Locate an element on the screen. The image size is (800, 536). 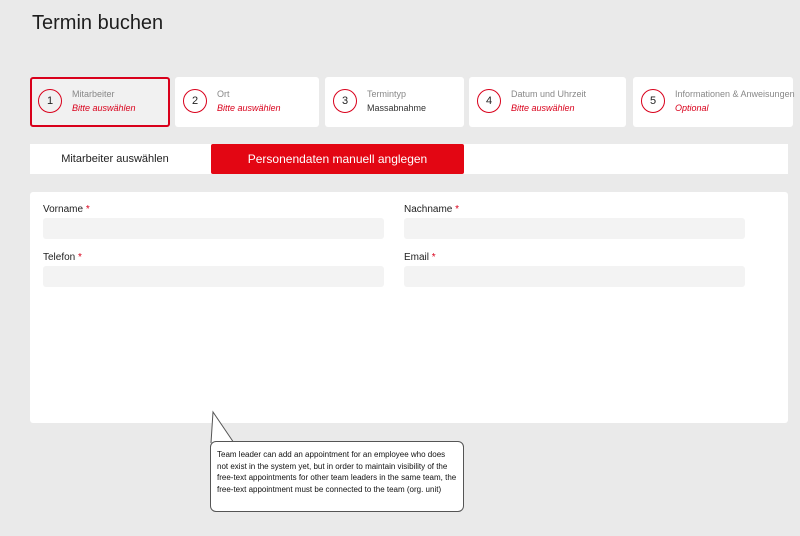
page-title: Termin buchen is located at coordinates (98, 23).